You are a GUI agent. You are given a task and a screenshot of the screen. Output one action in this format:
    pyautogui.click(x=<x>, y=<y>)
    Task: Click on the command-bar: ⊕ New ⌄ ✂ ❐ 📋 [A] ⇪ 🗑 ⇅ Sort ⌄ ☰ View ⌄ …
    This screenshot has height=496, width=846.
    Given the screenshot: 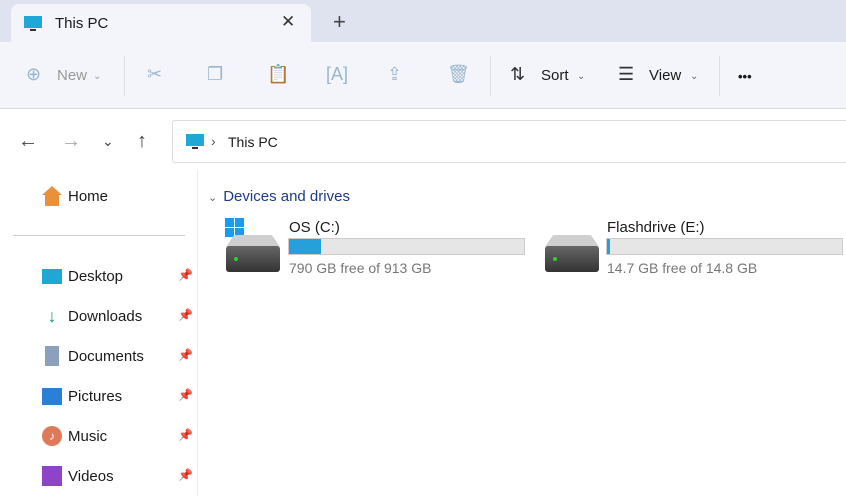 What is the action you would take?
    pyautogui.click(x=423, y=75)
    